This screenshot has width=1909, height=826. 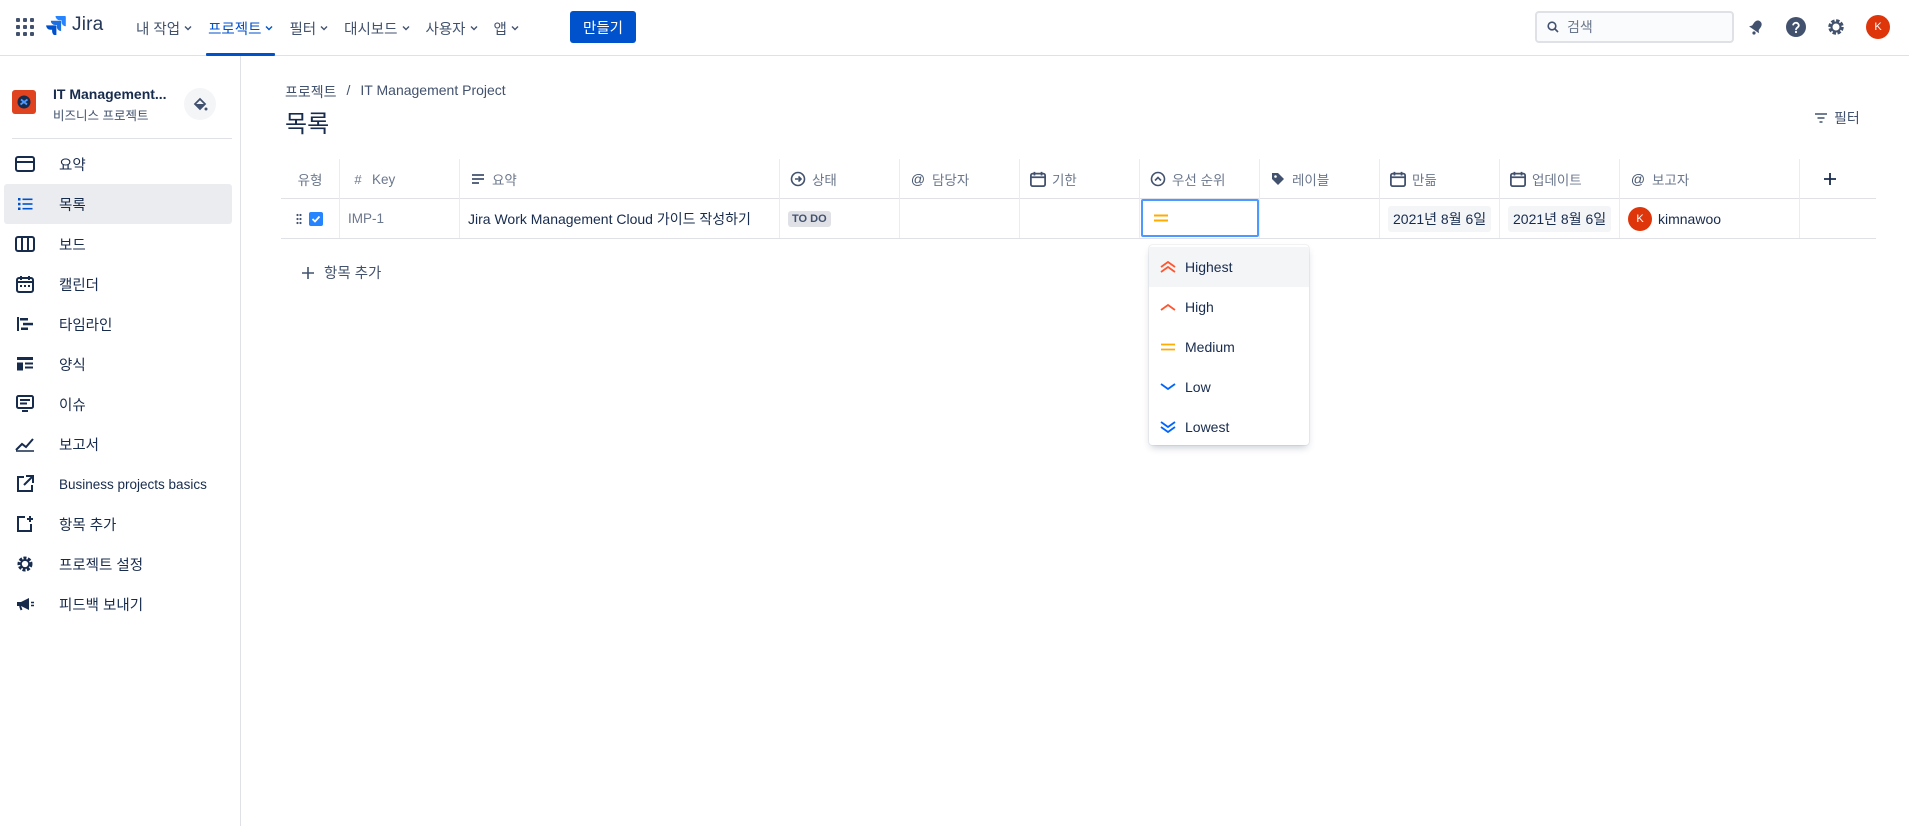 I want to click on project-type: 비즈니스 프로젝트, so click(x=101, y=116).